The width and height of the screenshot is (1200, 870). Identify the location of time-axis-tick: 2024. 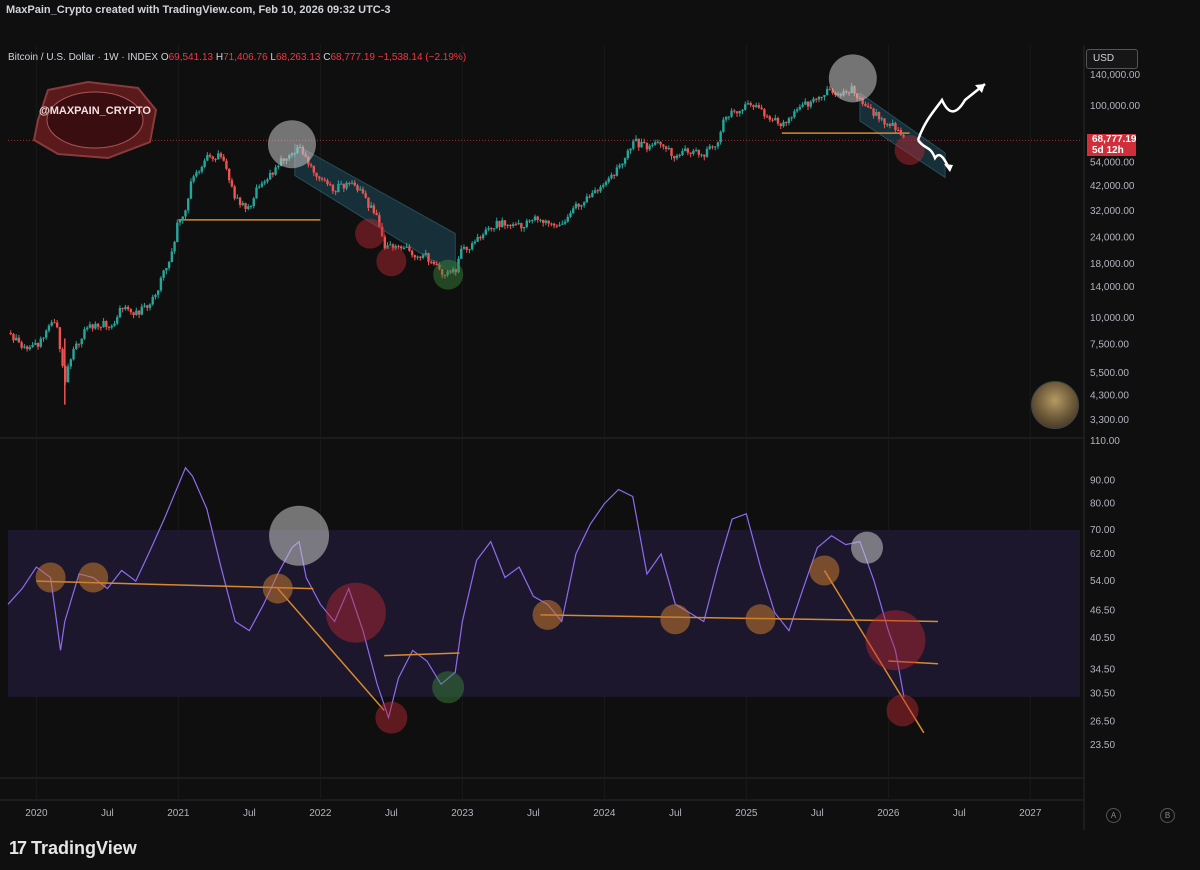
(604, 813).